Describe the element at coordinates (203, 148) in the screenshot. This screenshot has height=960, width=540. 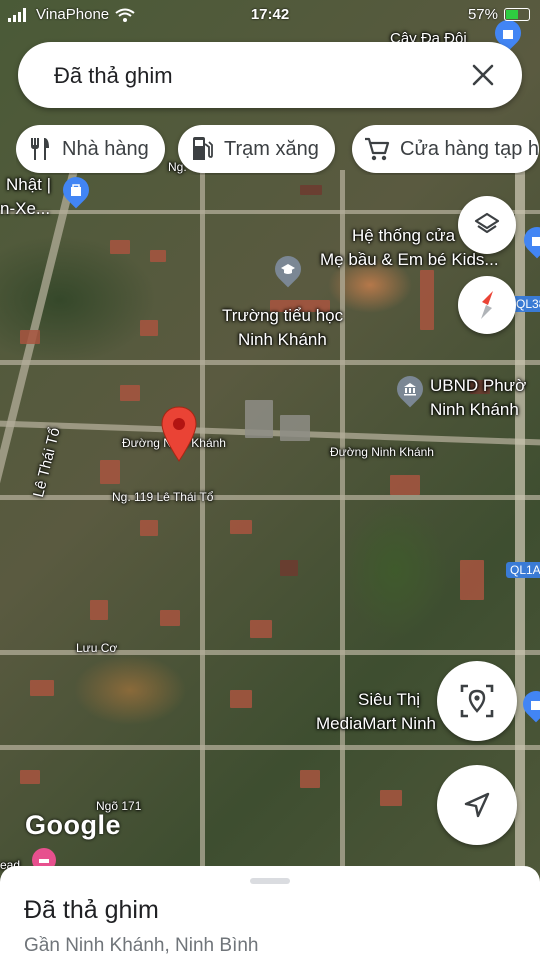
I see `gas-station-icon` at that location.